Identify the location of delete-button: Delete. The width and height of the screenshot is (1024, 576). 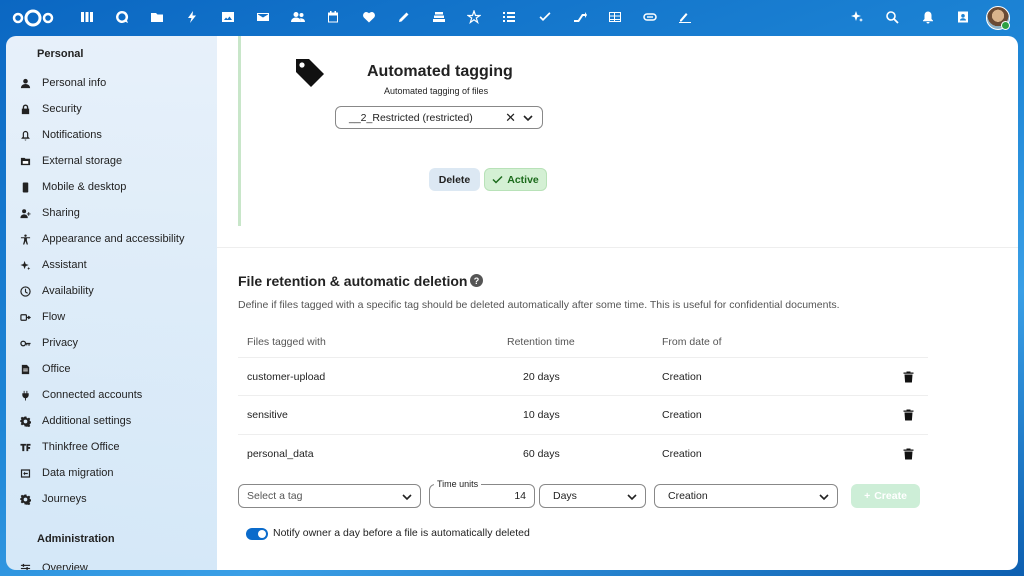
(454, 179).